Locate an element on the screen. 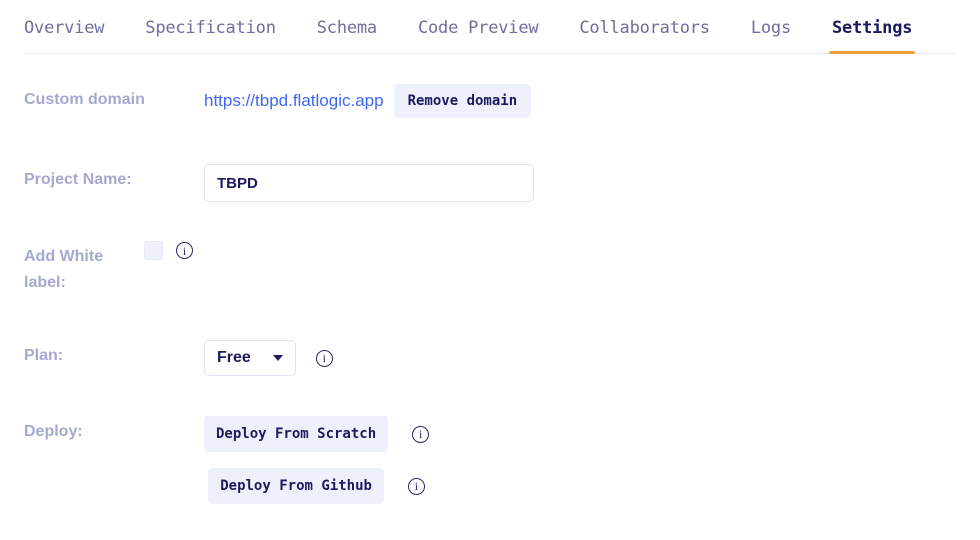 This screenshot has width=980, height=540. tab-overview: Overview is located at coordinates (64, 36).